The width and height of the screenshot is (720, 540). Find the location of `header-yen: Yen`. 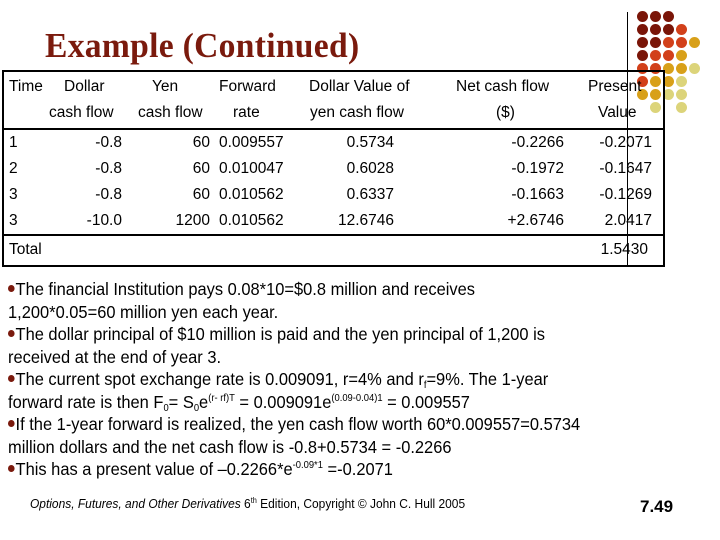

header-yen: Yen is located at coordinates (165, 86).